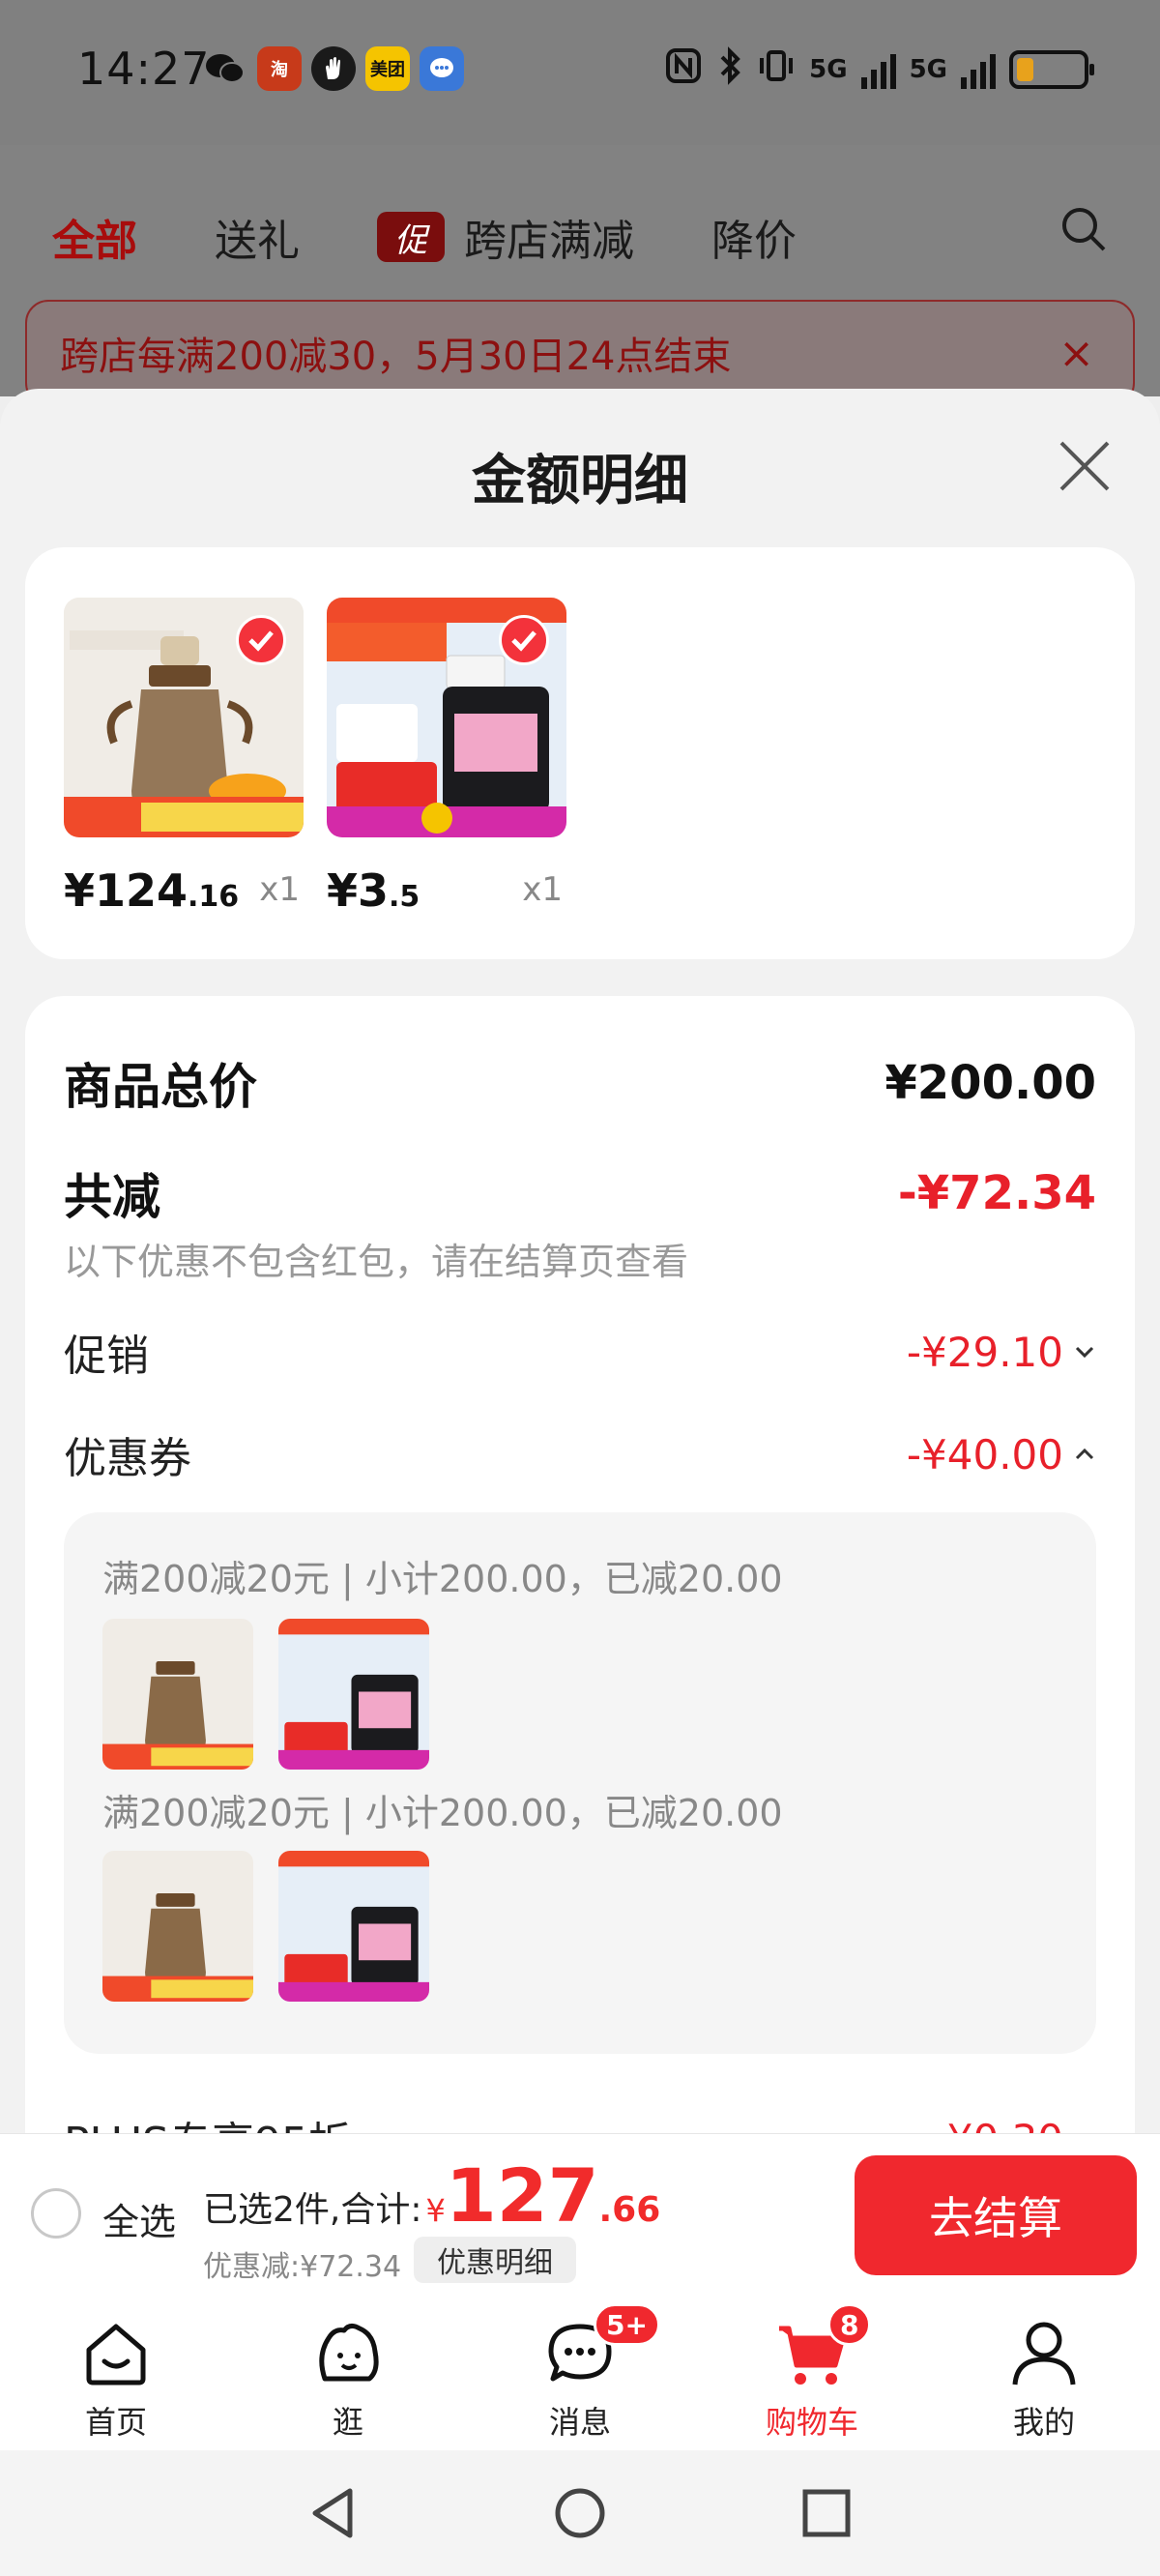 This screenshot has width=1160, height=2576. What do you see at coordinates (258, 237) in the screenshot?
I see `tab-gift: 送礼` at bounding box center [258, 237].